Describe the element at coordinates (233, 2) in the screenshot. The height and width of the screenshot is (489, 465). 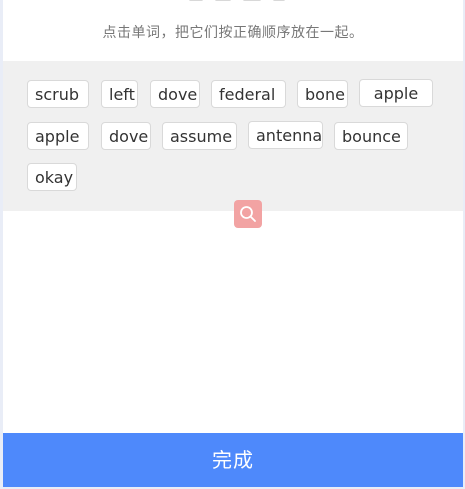
I see `cut-off-header` at that location.